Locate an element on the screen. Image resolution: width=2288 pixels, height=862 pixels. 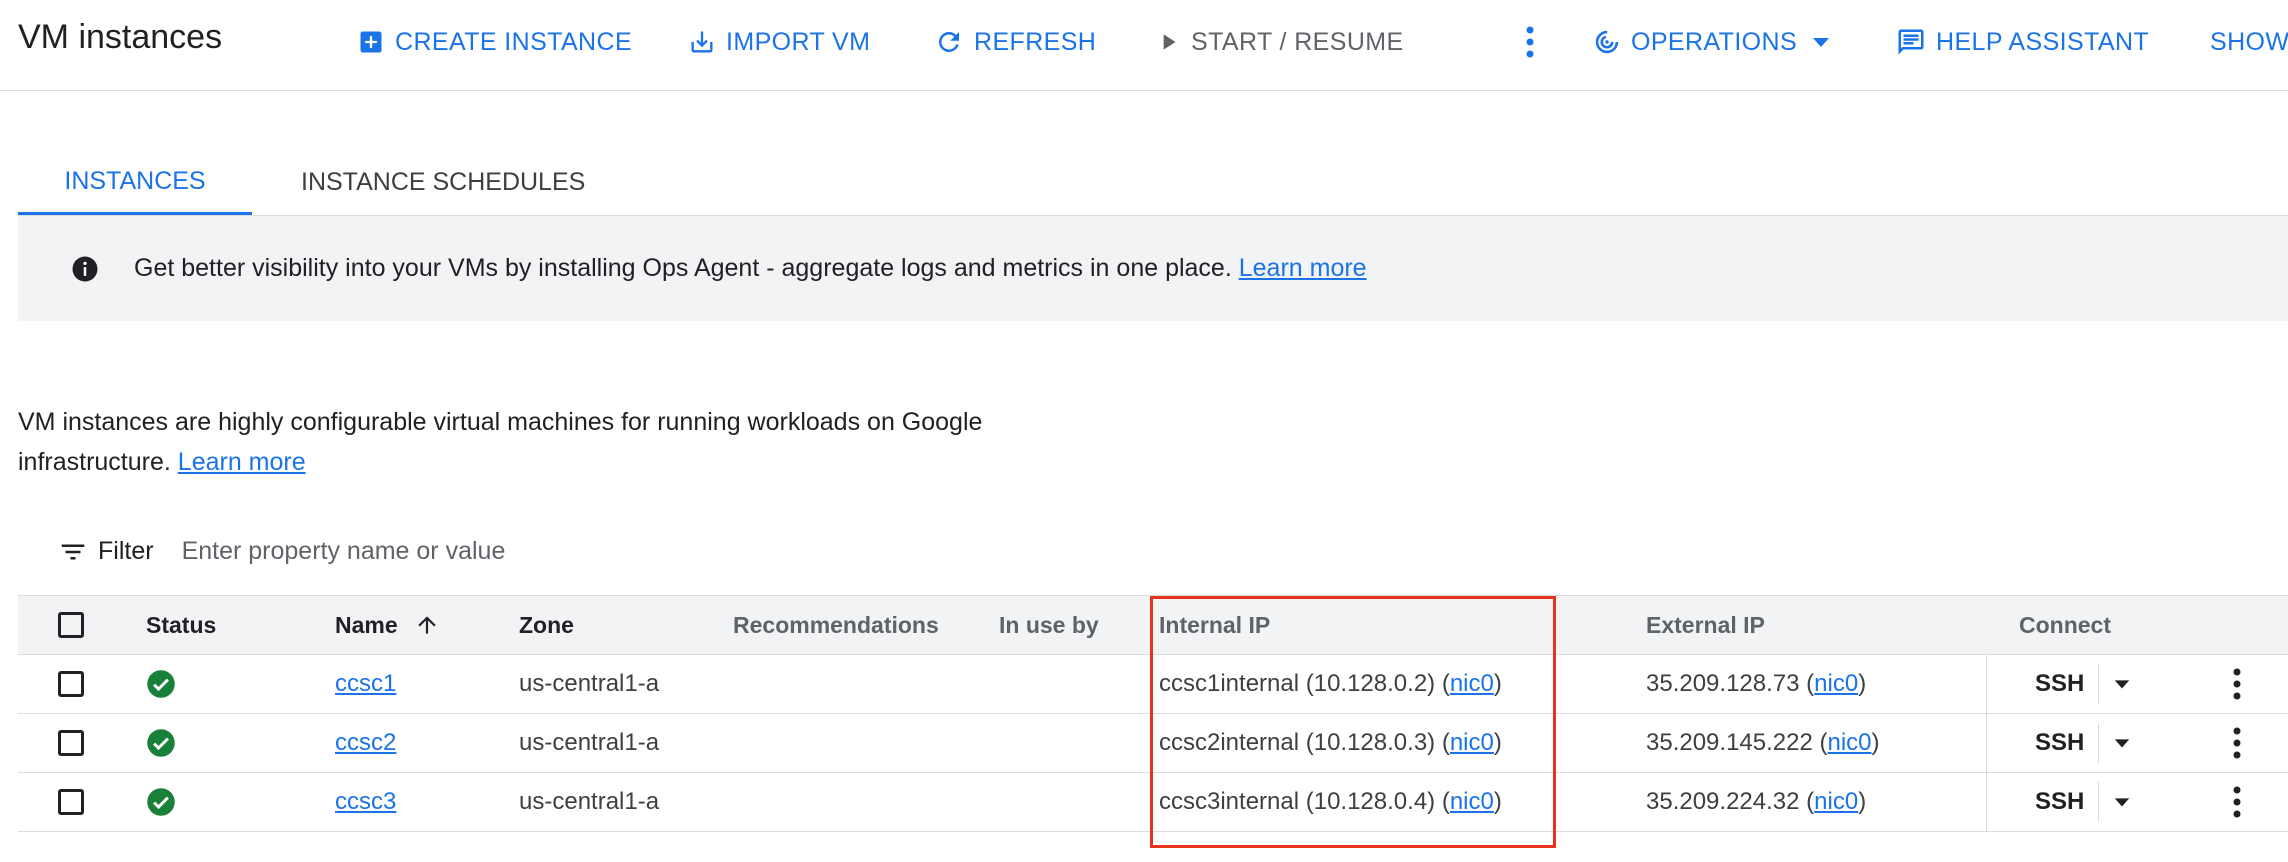
filter-icon is located at coordinates (73, 552).